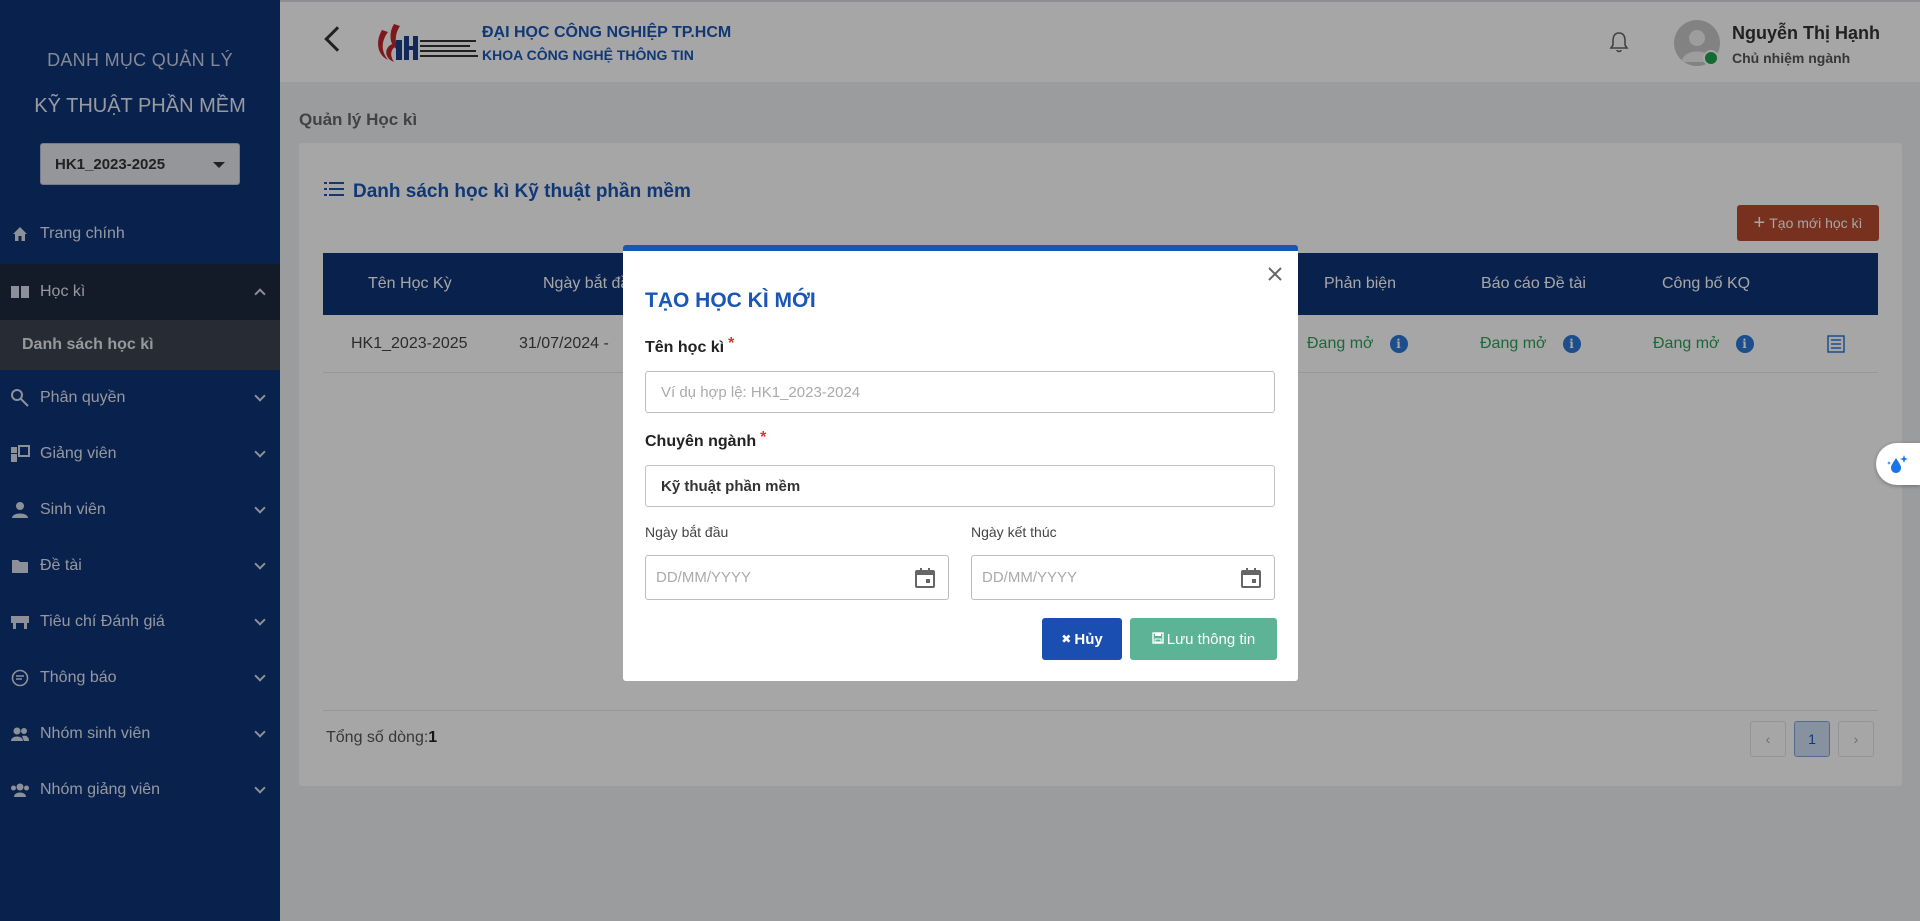 The height and width of the screenshot is (921, 1920). Describe the element at coordinates (687, 532) in the screenshot. I see `start-date-label: Ngày bắt đầu` at that location.